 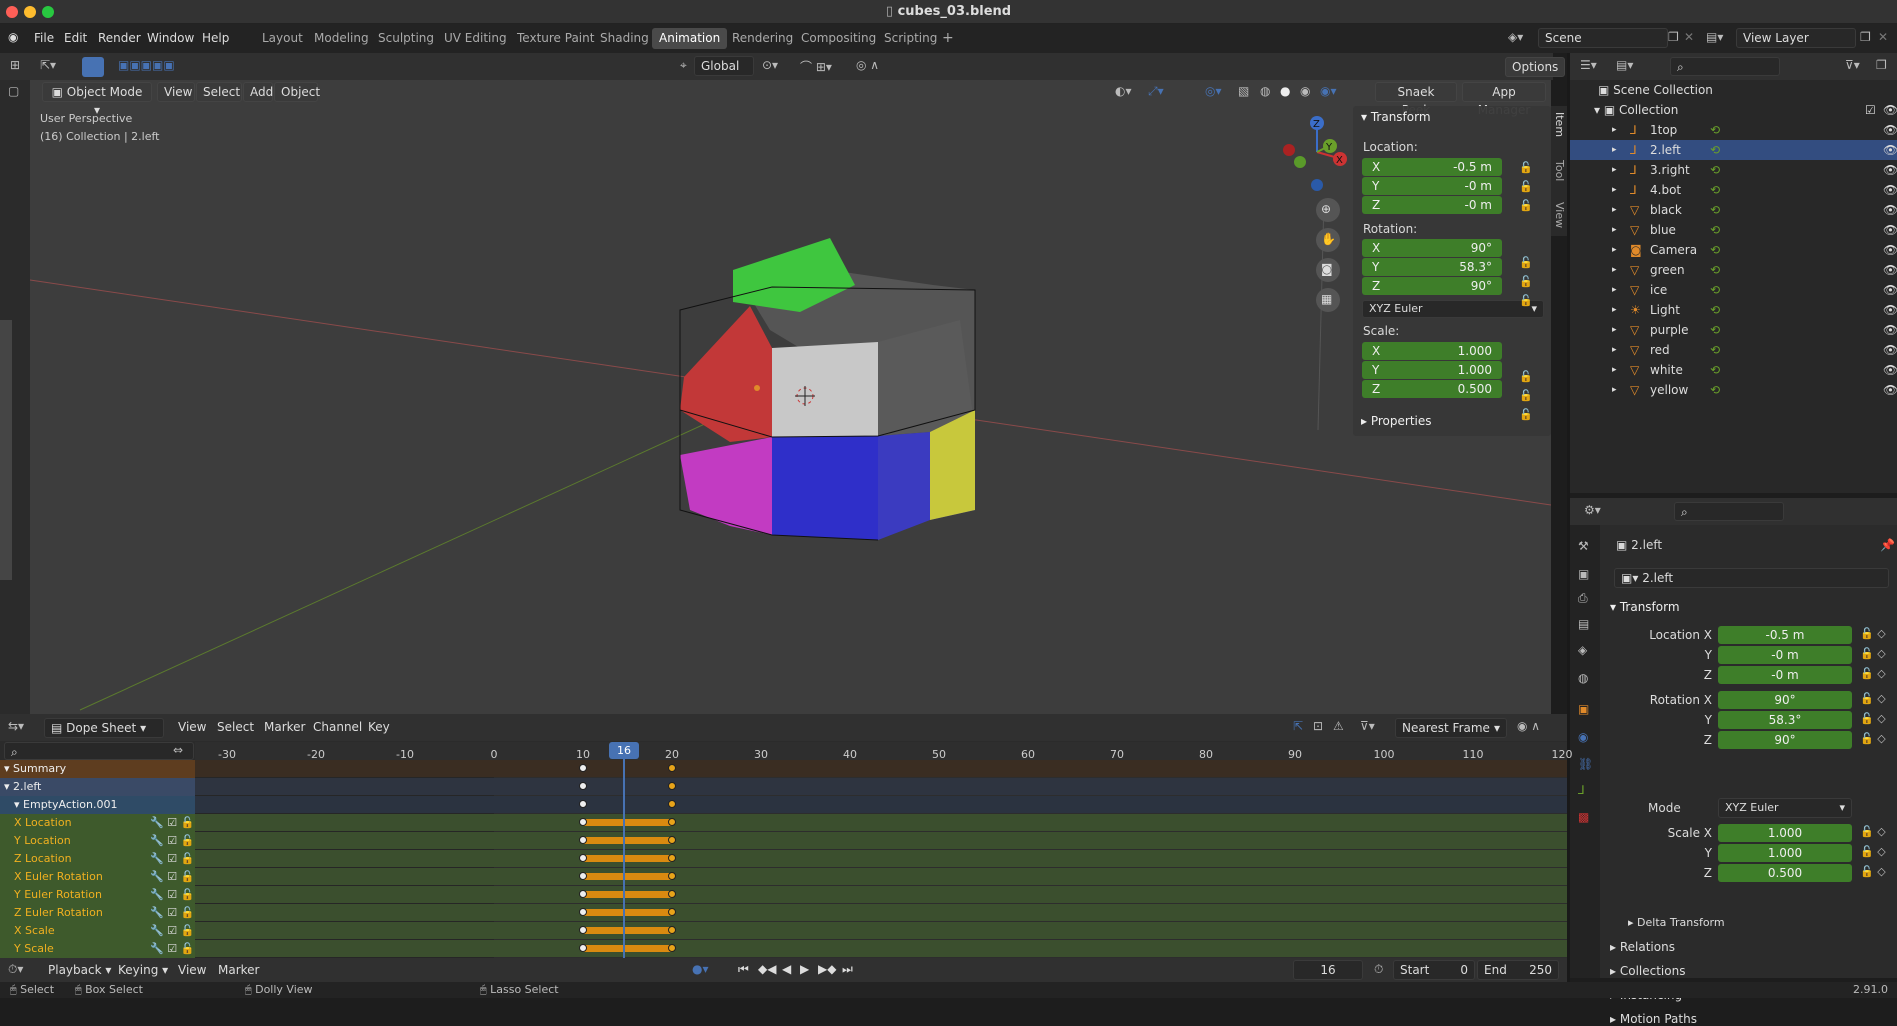 What do you see at coordinates (406, 38) in the screenshot?
I see `tab-sculpting: Sculpting` at bounding box center [406, 38].